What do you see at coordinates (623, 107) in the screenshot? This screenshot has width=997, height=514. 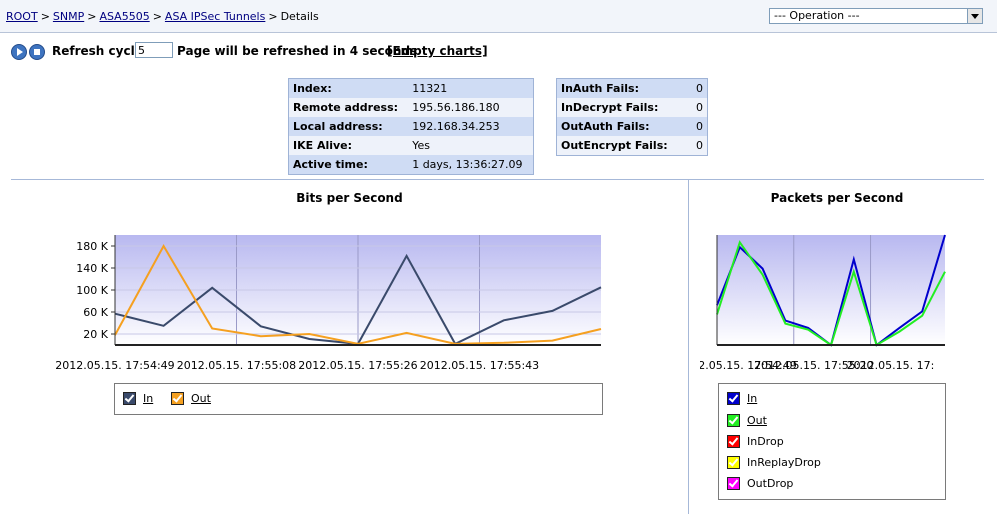 I see `info-key: InDecrypt Fails:` at bounding box center [623, 107].